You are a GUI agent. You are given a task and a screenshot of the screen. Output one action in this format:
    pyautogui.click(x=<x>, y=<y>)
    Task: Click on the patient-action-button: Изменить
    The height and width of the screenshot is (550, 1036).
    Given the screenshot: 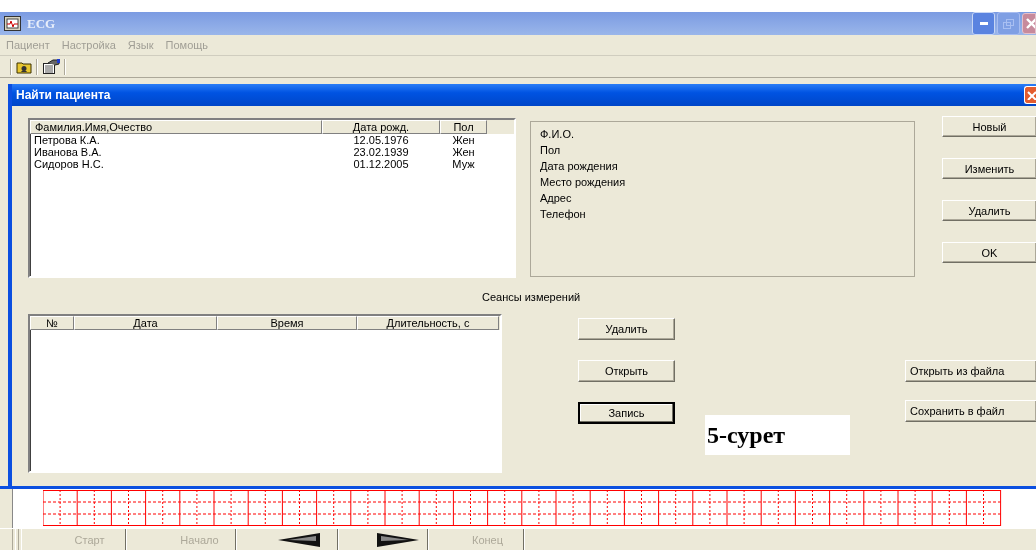 What is the action you would take?
    pyautogui.click(x=989, y=168)
    